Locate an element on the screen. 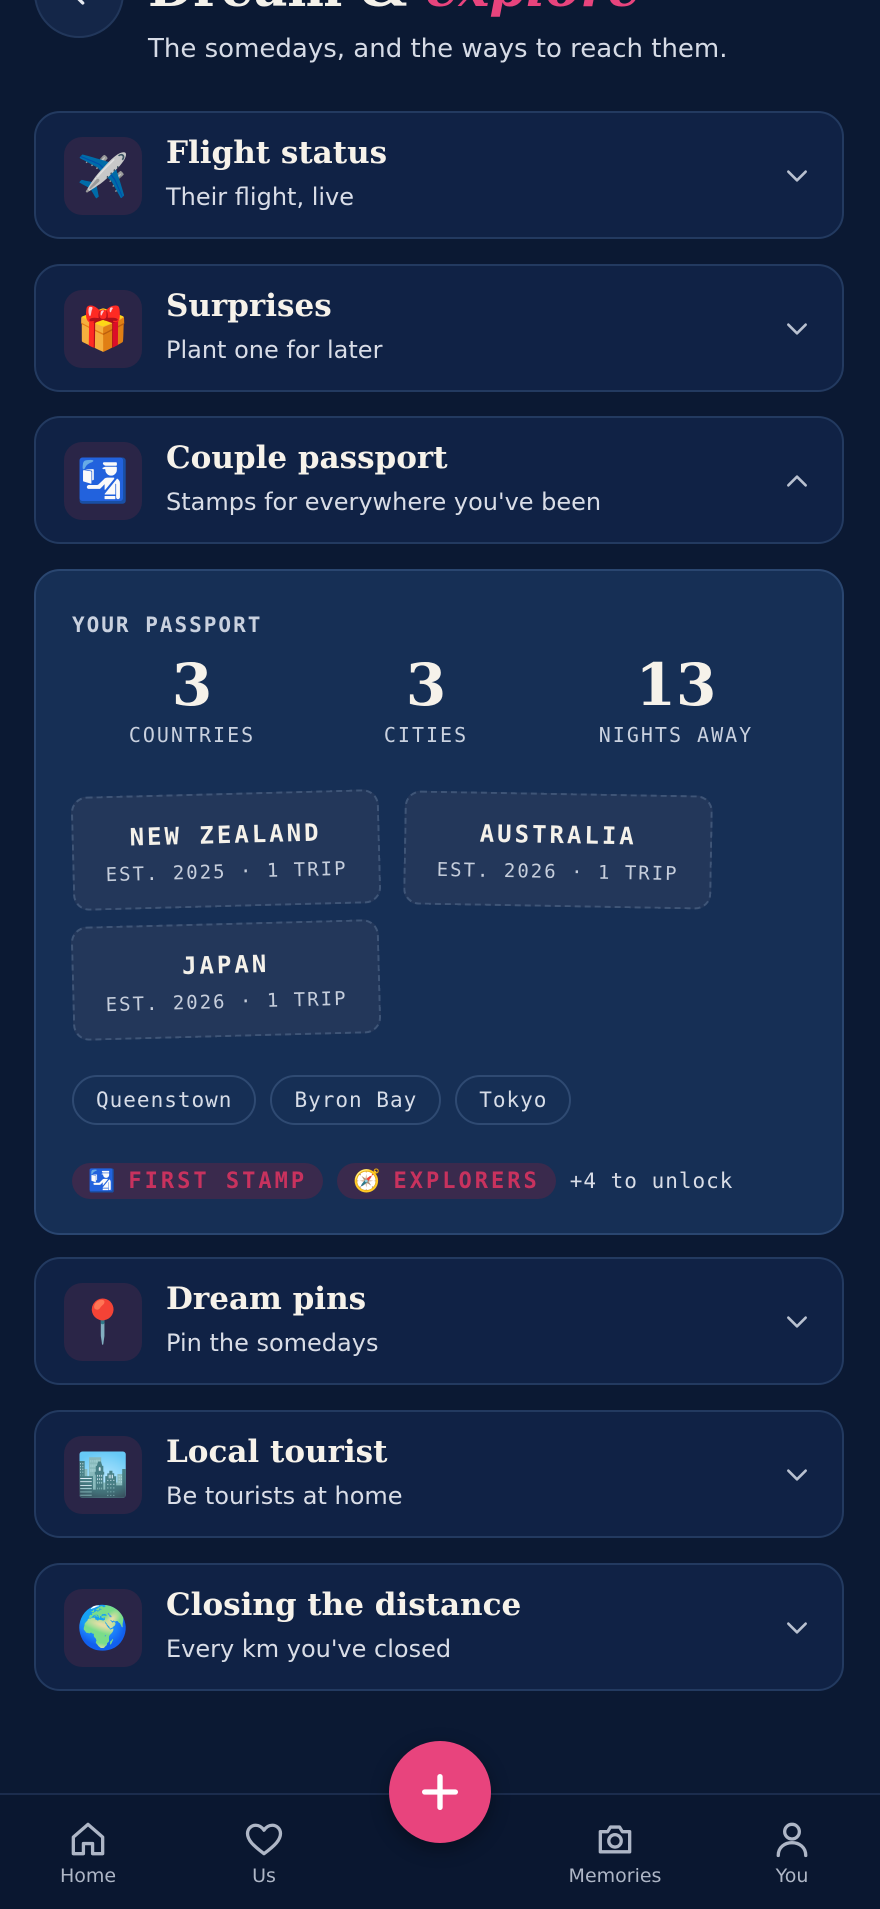 This screenshot has height=1909, width=880. stat-cities: 3 CITIES is located at coordinates (426, 699).